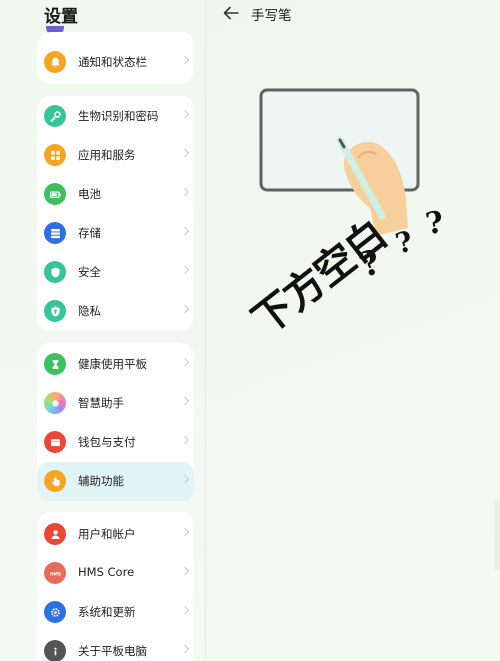  What do you see at coordinates (55, 403) in the screenshot?
I see `assistant-icon` at bounding box center [55, 403].